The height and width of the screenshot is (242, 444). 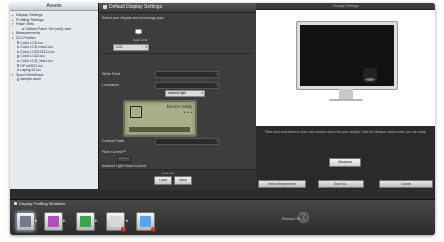 What do you see at coordinates (183, 180) in the screenshot?
I see `save-button: Save` at bounding box center [183, 180].